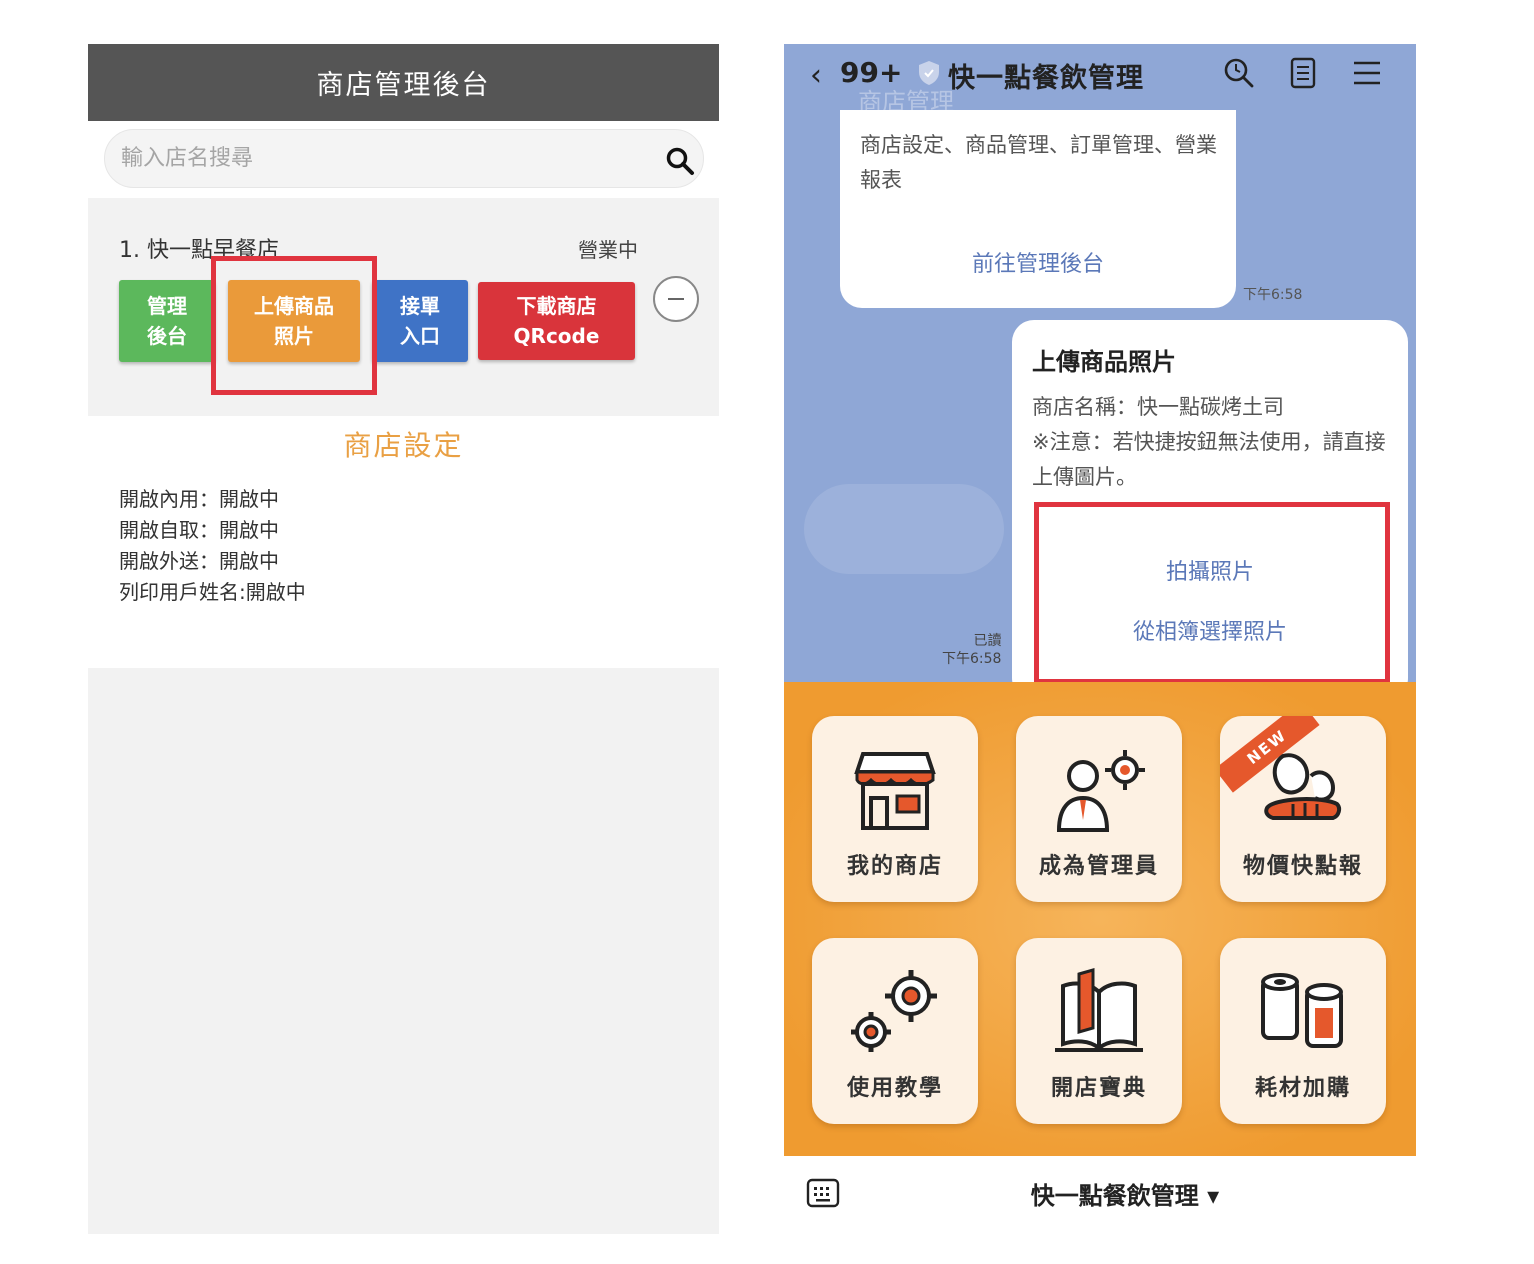 The height and width of the screenshot is (1264, 1534). I want to click on open-book-icon, so click(1099, 1010).